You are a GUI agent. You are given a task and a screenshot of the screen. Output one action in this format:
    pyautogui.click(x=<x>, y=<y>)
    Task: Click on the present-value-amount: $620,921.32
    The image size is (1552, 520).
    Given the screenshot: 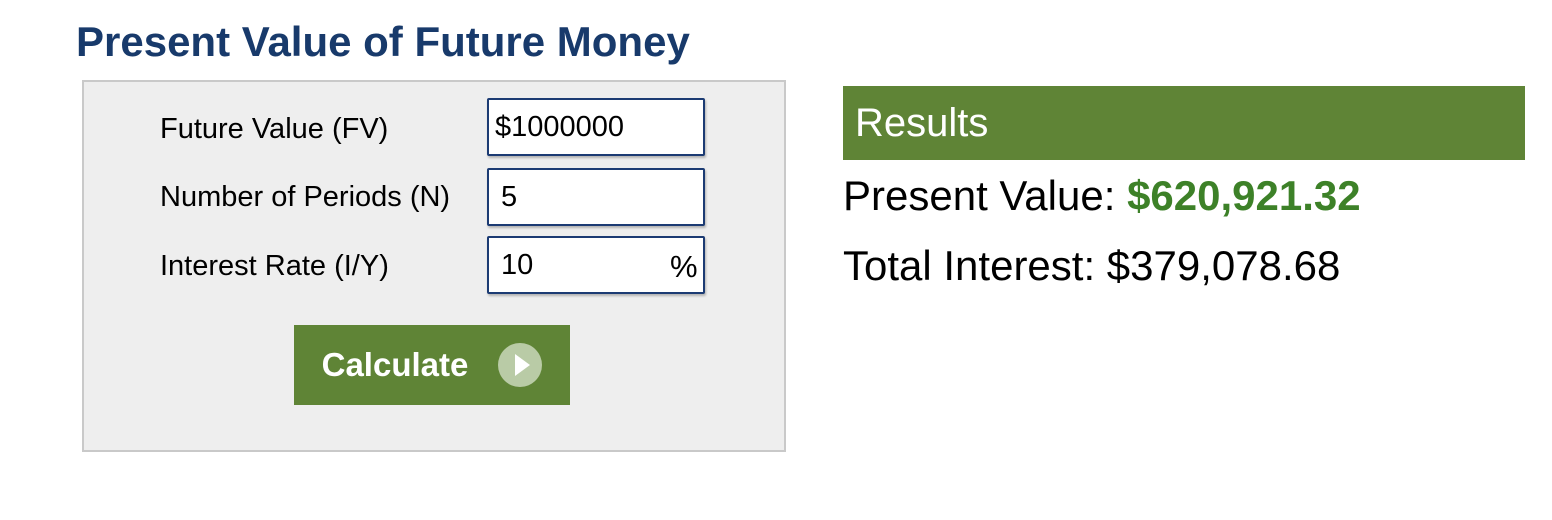 What is the action you would take?
    pyautogui.click(x=1244, y=195)
    